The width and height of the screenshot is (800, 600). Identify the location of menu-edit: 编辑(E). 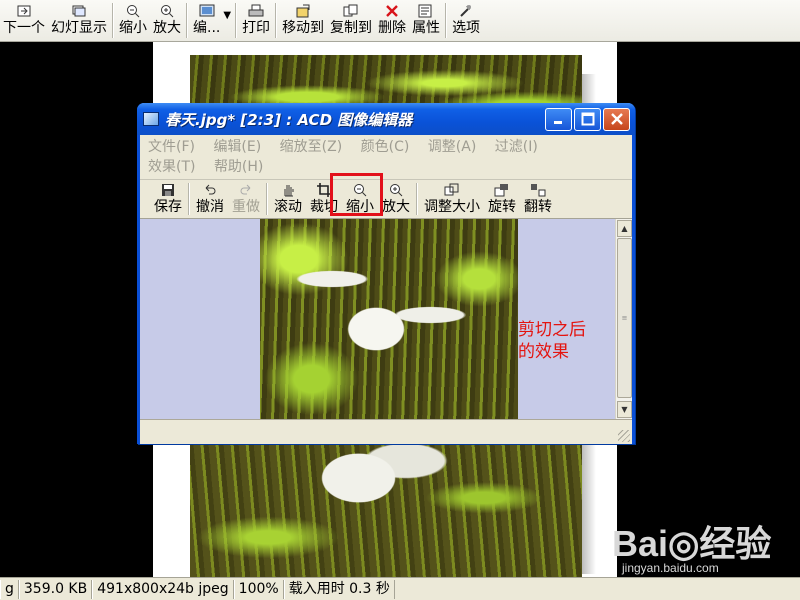
(237, 147).